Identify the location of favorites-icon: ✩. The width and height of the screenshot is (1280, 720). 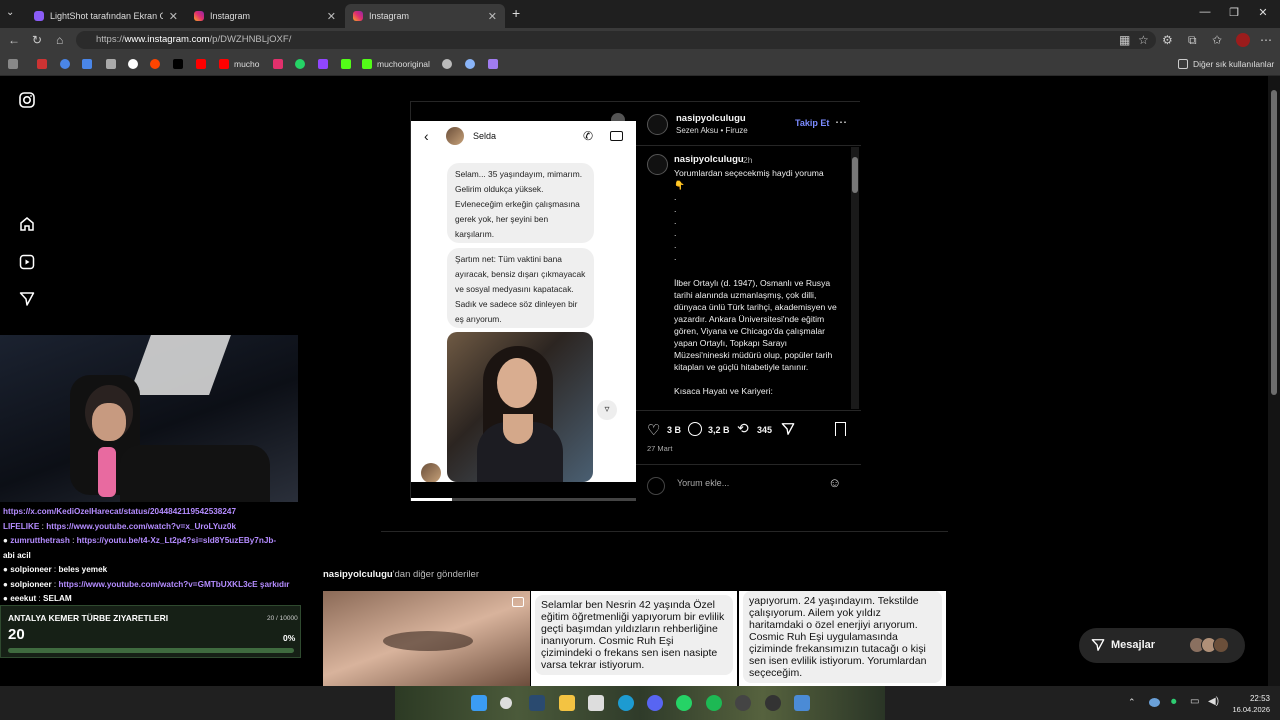
(1217, 40).